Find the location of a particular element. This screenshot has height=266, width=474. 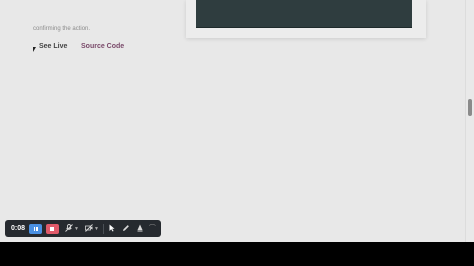

microphone-off-icon is located at coordinates (69, 228).